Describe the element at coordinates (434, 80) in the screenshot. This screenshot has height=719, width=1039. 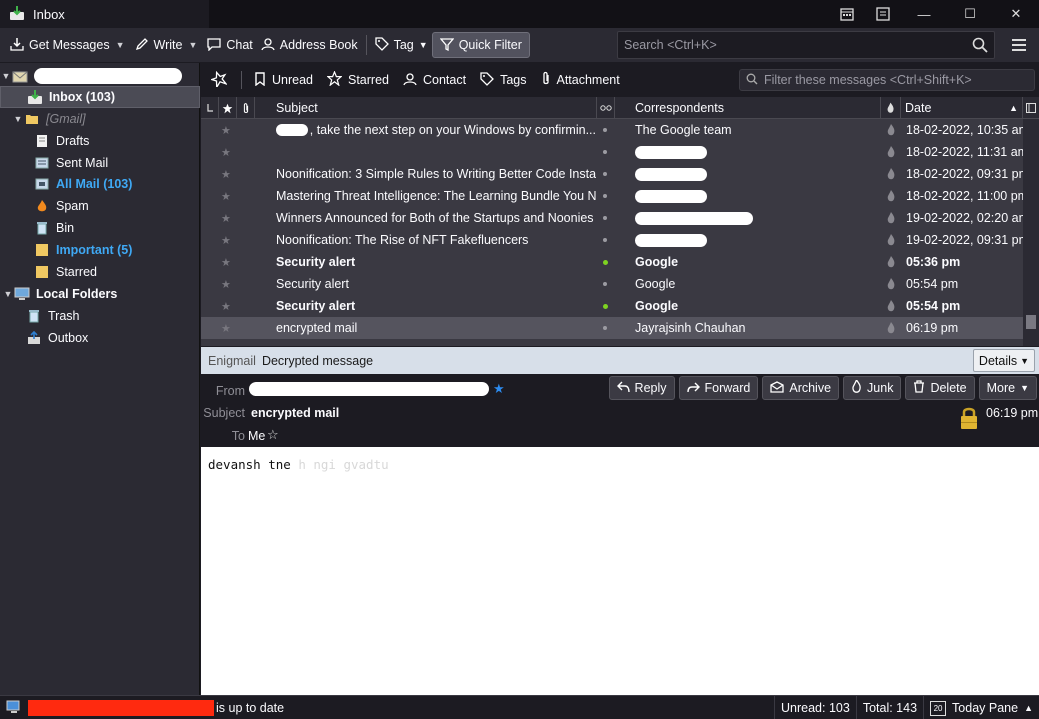
I see `qf-contact-button: Contact` at that location.